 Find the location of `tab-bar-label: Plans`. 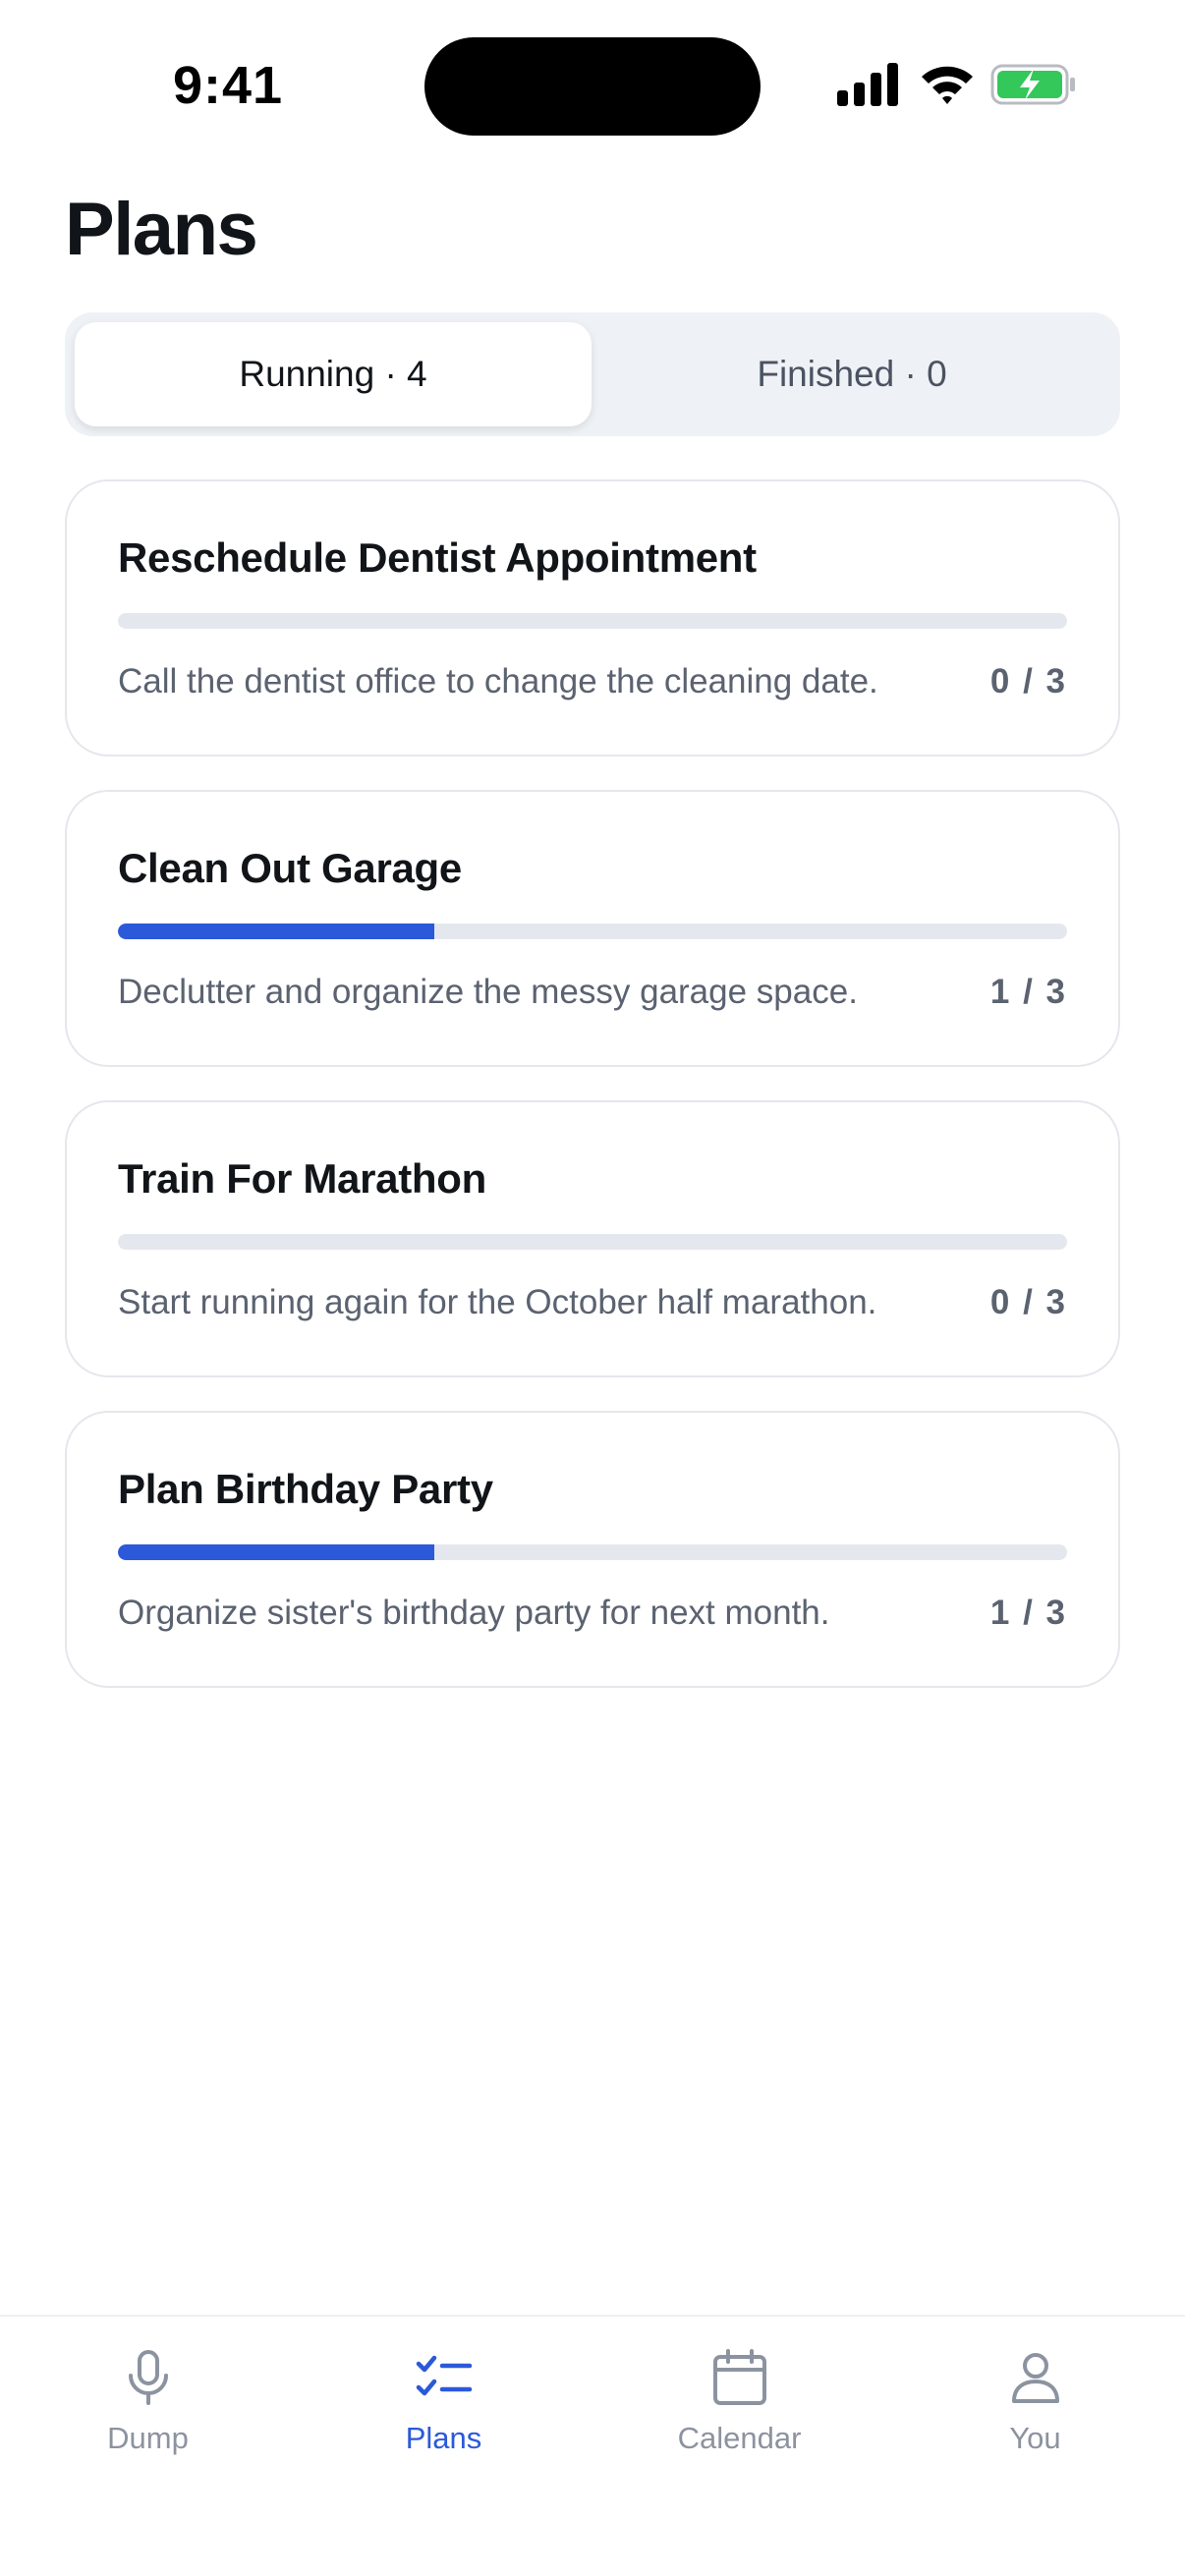

tab-bar-label: Plans is located at coordinates (444, 2438).